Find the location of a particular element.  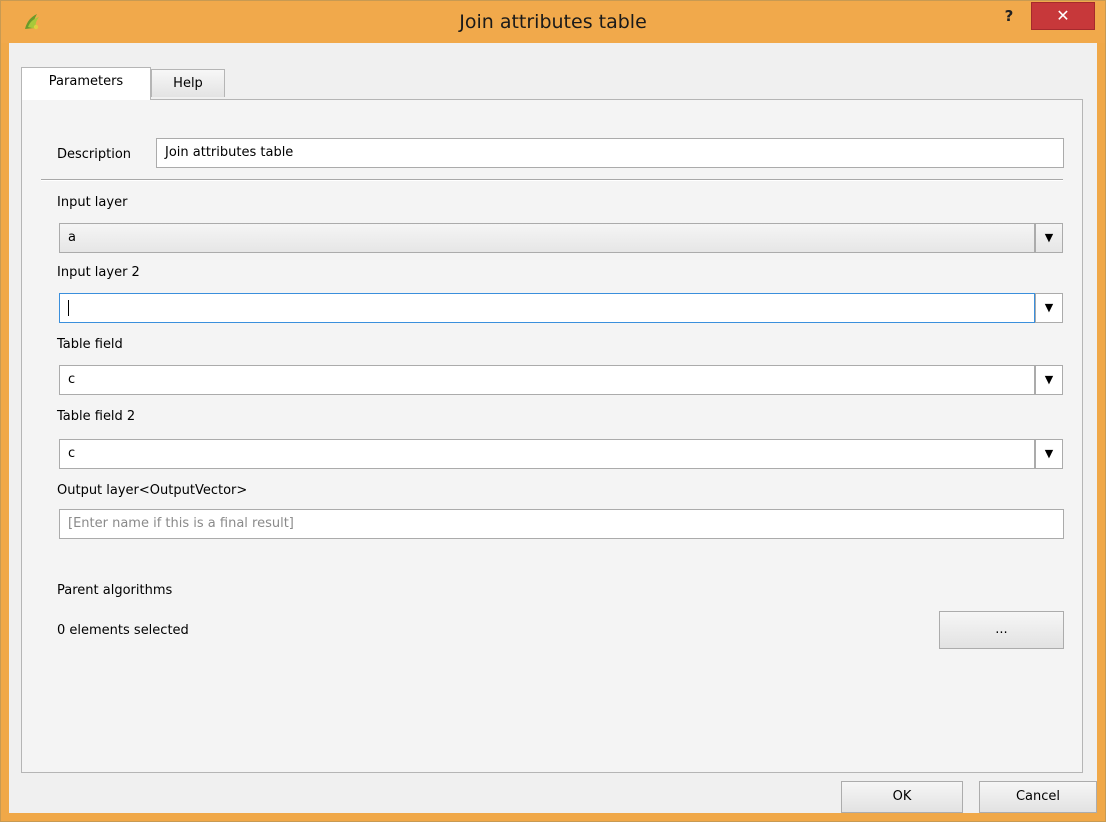

text-caret is located at coordinates (68, 307).